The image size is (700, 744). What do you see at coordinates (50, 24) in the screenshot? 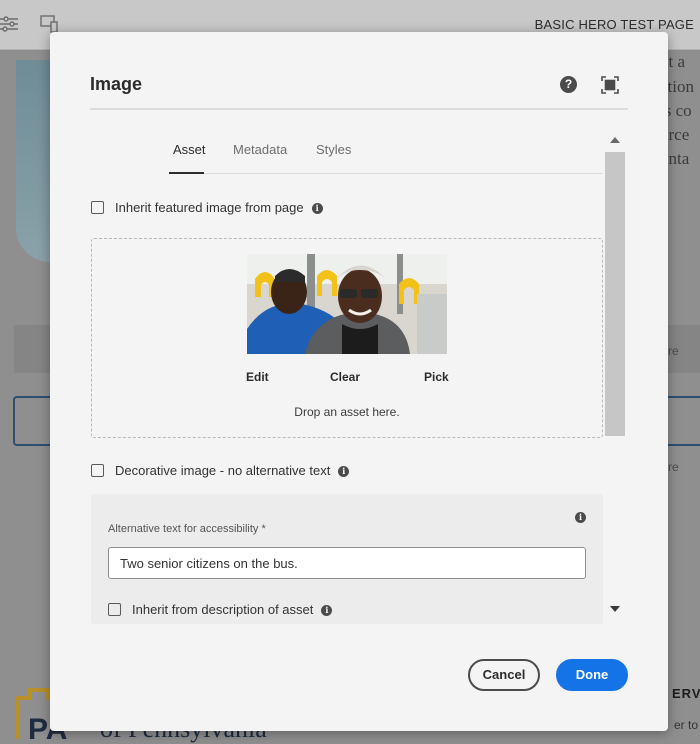
I see `emulator-icon` at bounding box center [50, 24].